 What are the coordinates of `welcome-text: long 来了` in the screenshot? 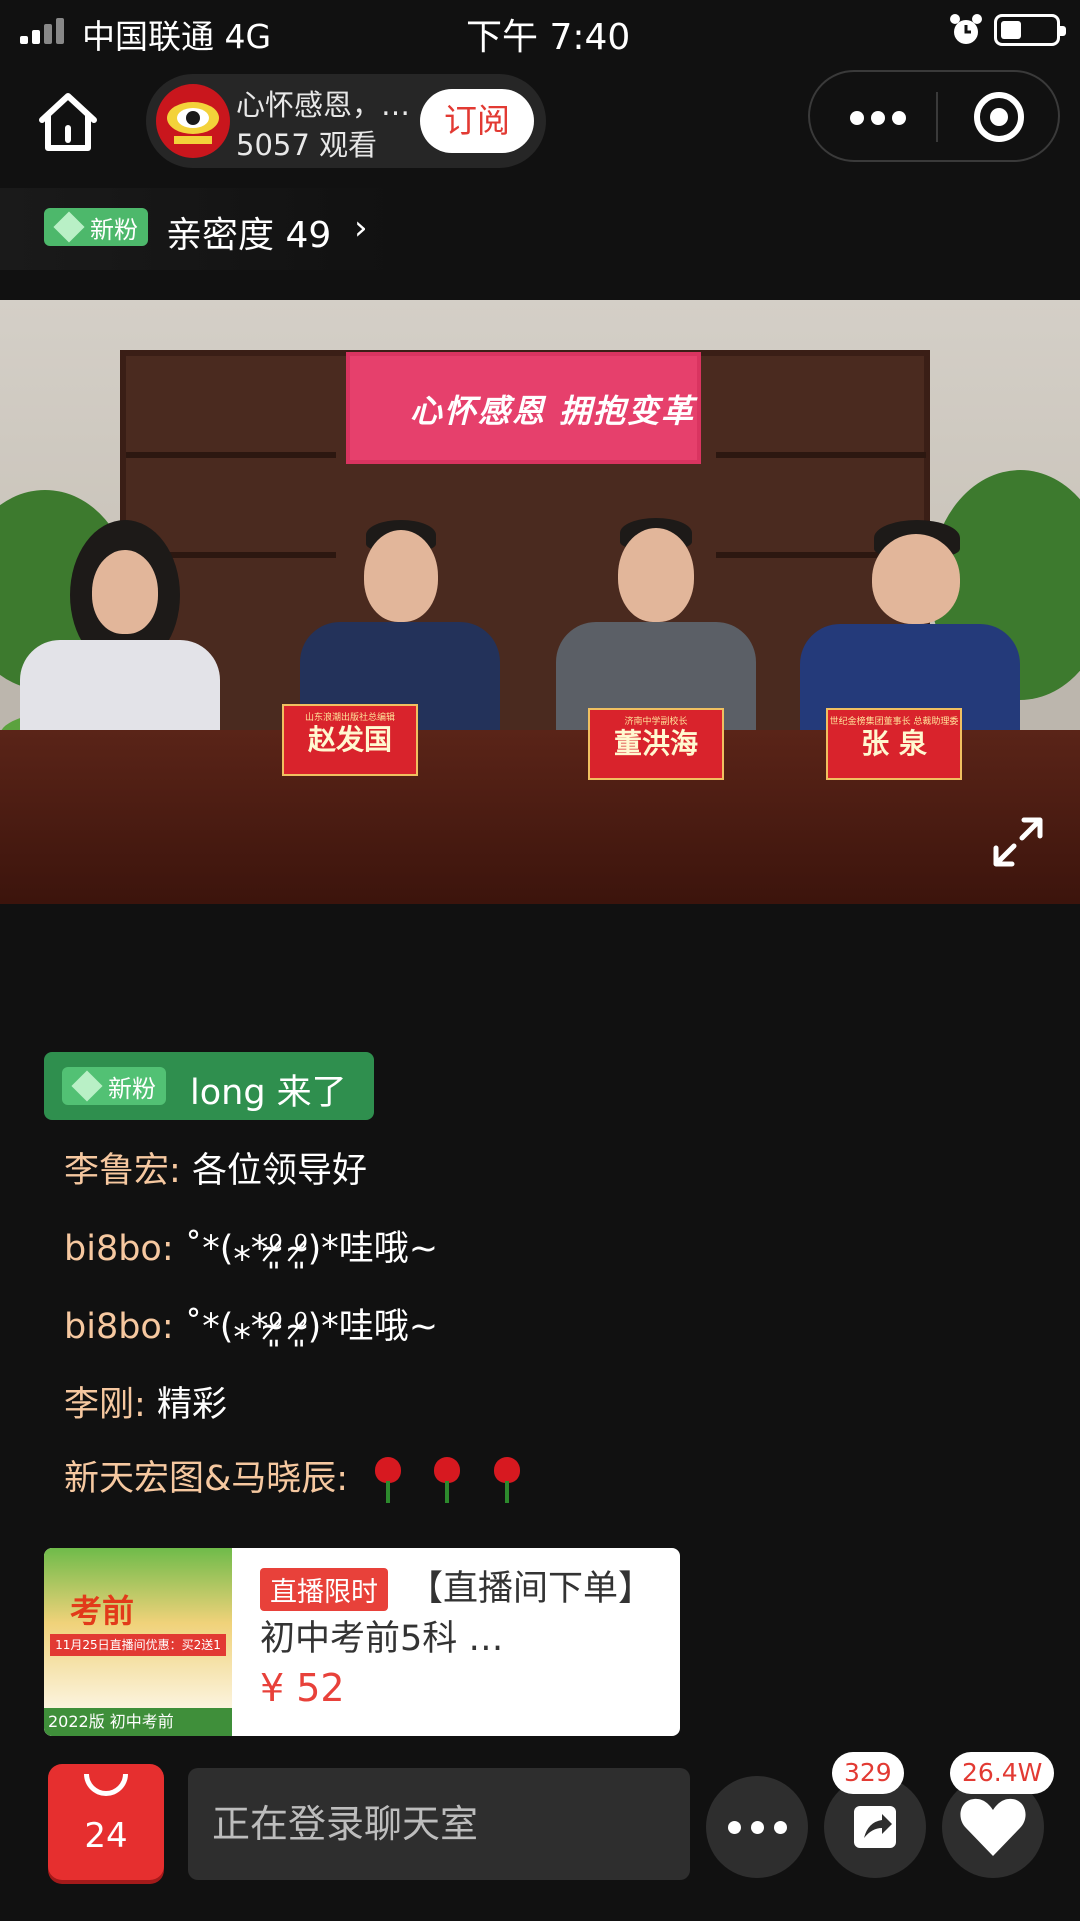 It's located at (268, 1093).